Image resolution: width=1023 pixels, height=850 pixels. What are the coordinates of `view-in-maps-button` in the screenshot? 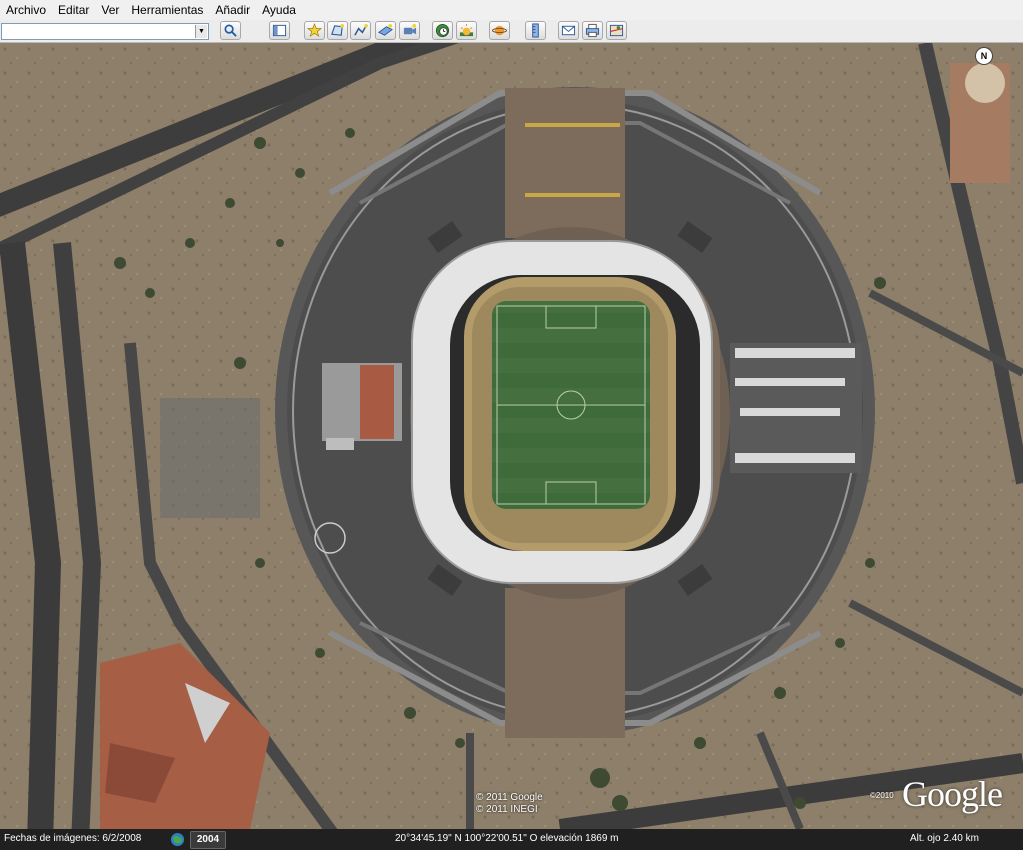 It's located at (616, 30).